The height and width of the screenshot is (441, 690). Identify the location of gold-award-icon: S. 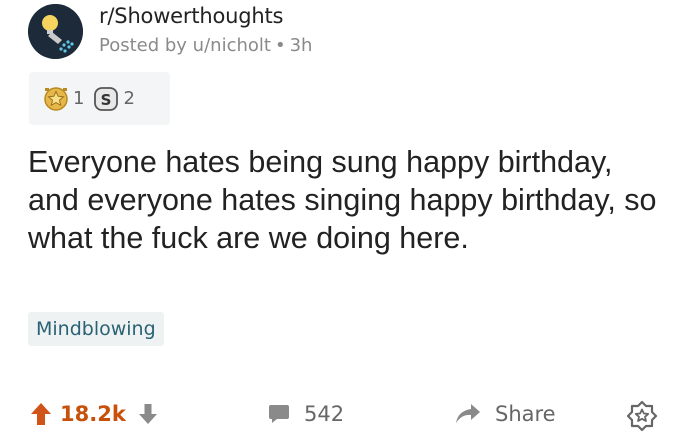
(106, 98).